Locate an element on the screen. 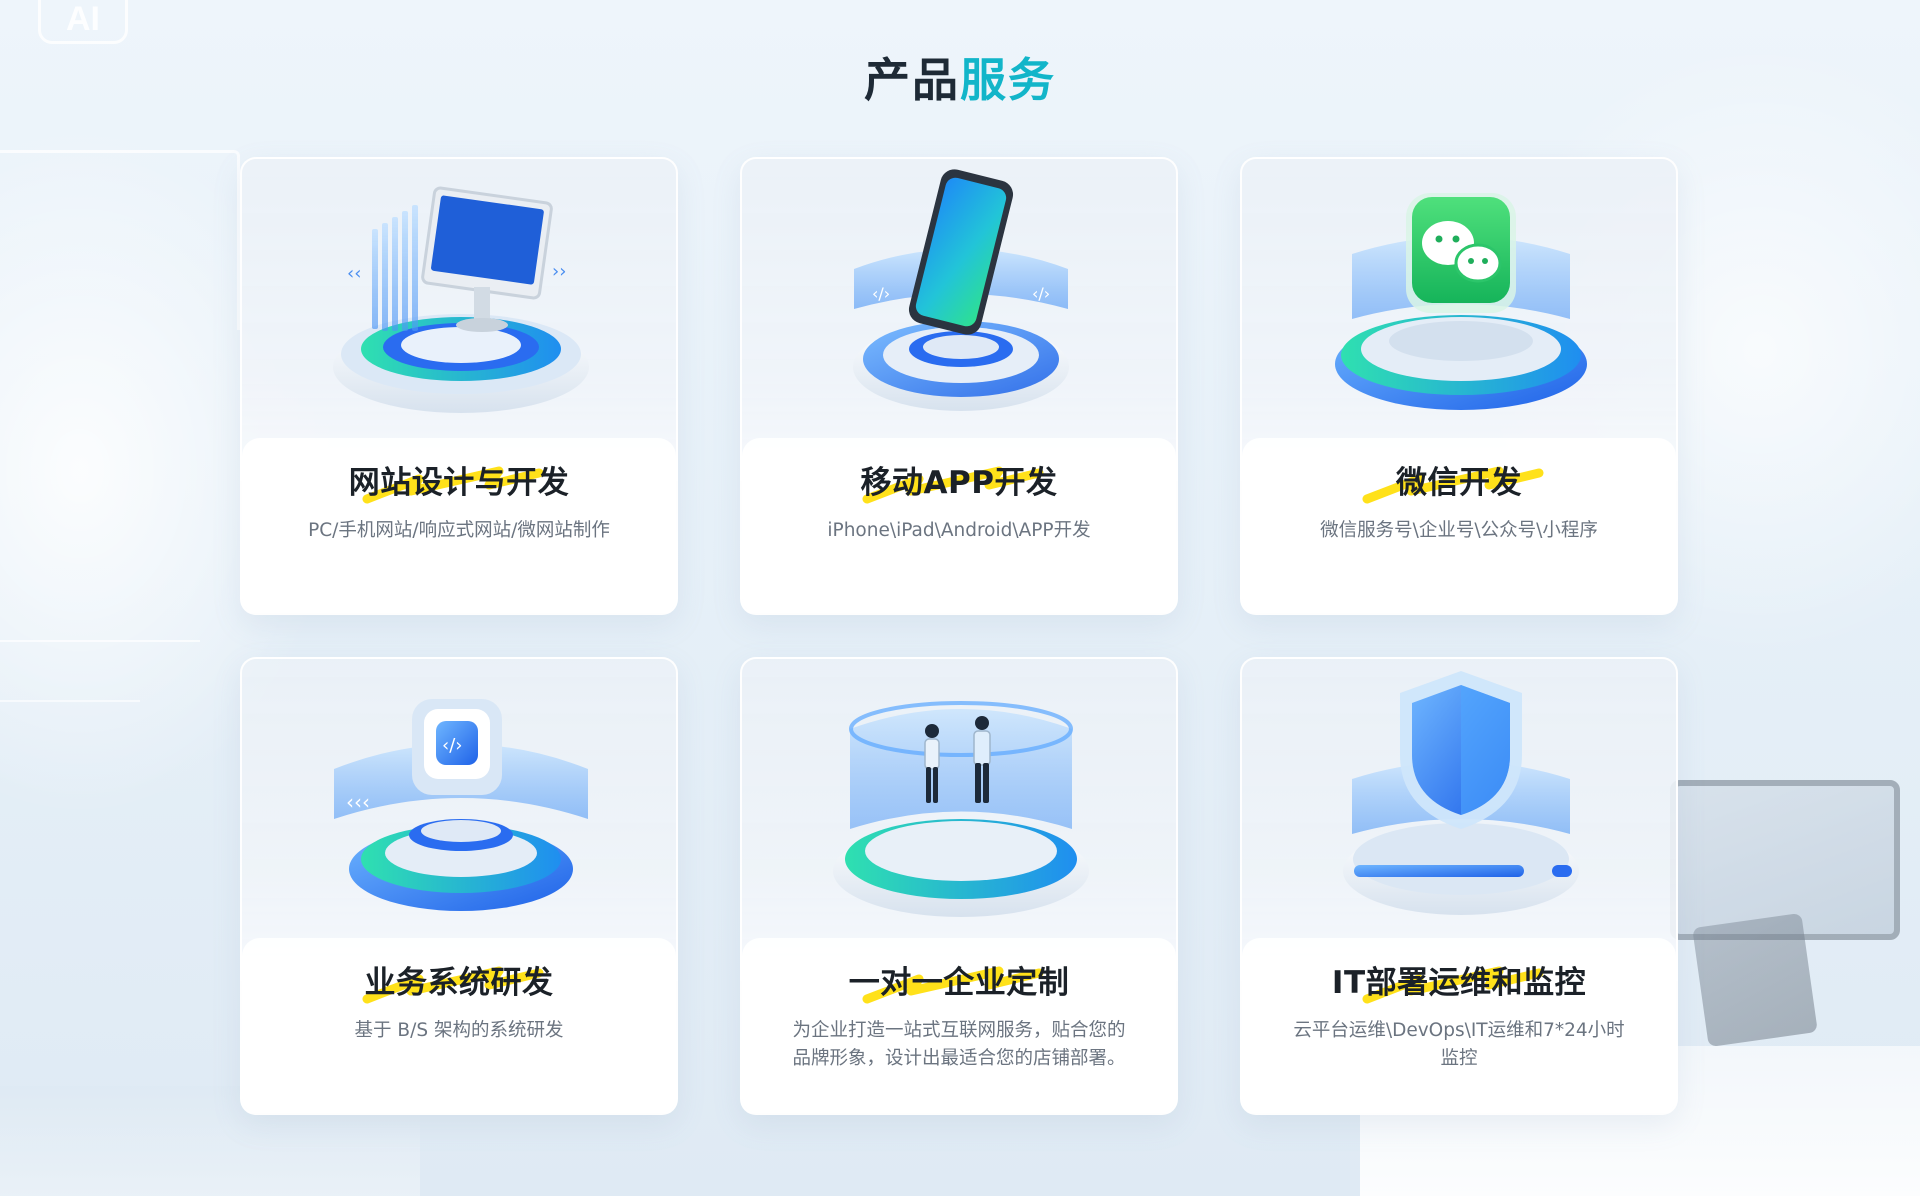 This screenshot has width=1920, height=1196. card-description: PC/手机网站/响应式网站/微网站制作 is located at coordinates (459, 530).